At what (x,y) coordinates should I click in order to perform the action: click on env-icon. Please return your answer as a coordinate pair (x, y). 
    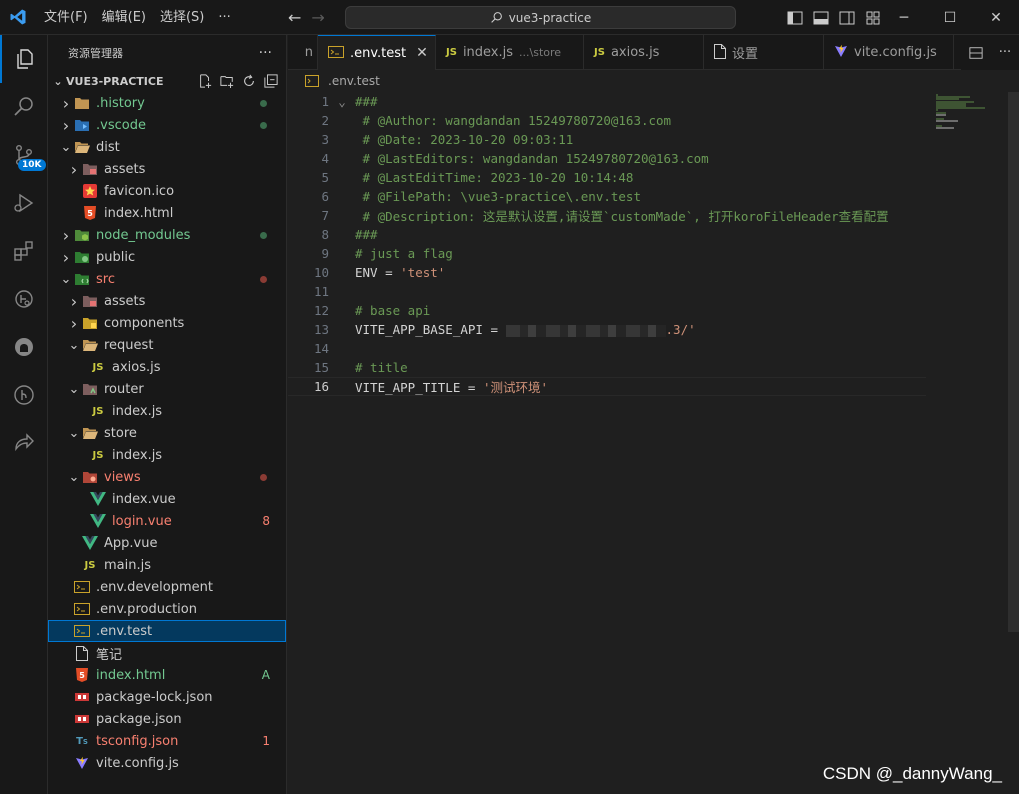
    Looking at the image, I should click on (82, 609).